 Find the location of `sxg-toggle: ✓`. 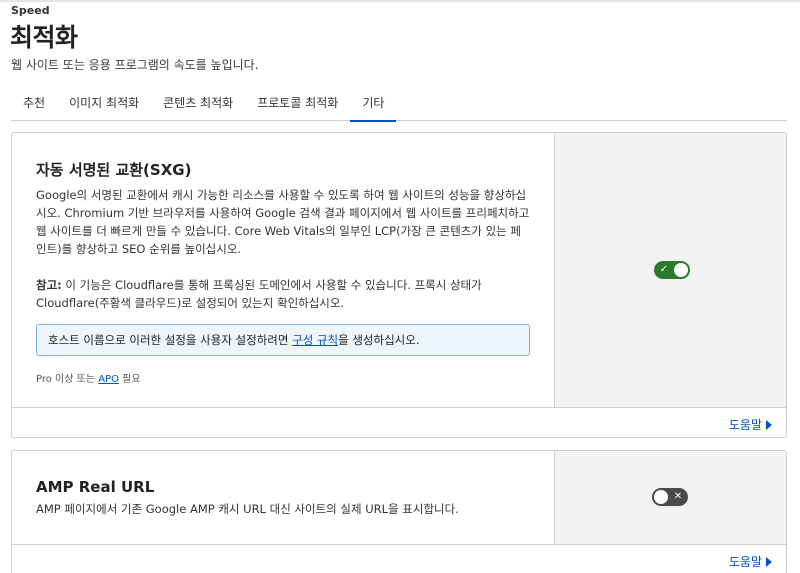

sxg-toggle: ✓ is located at coordinates (672, 270).